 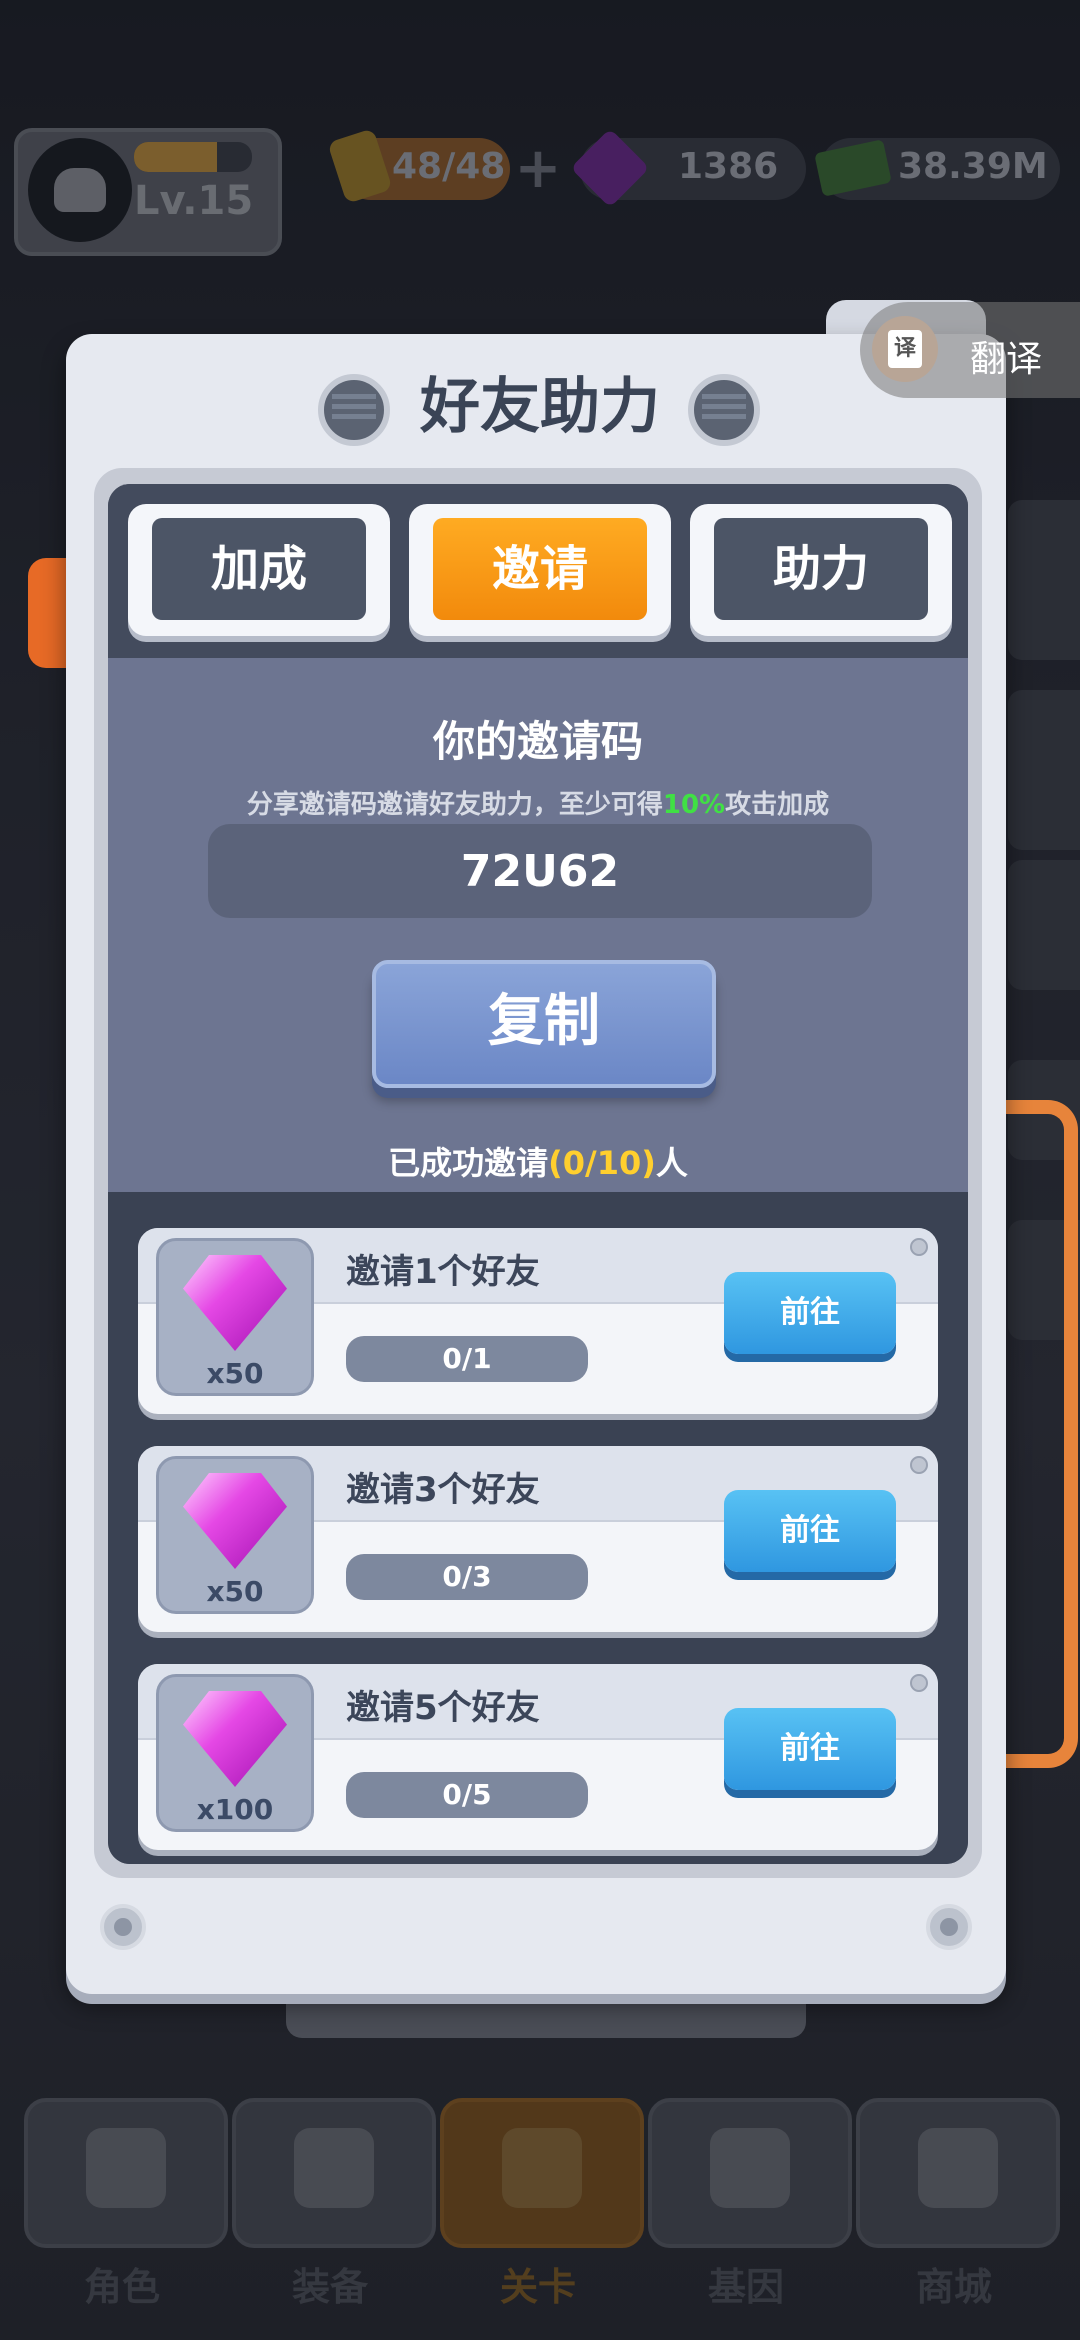 I want to click on copy-button: 复制, so click(x=544, y=1024).